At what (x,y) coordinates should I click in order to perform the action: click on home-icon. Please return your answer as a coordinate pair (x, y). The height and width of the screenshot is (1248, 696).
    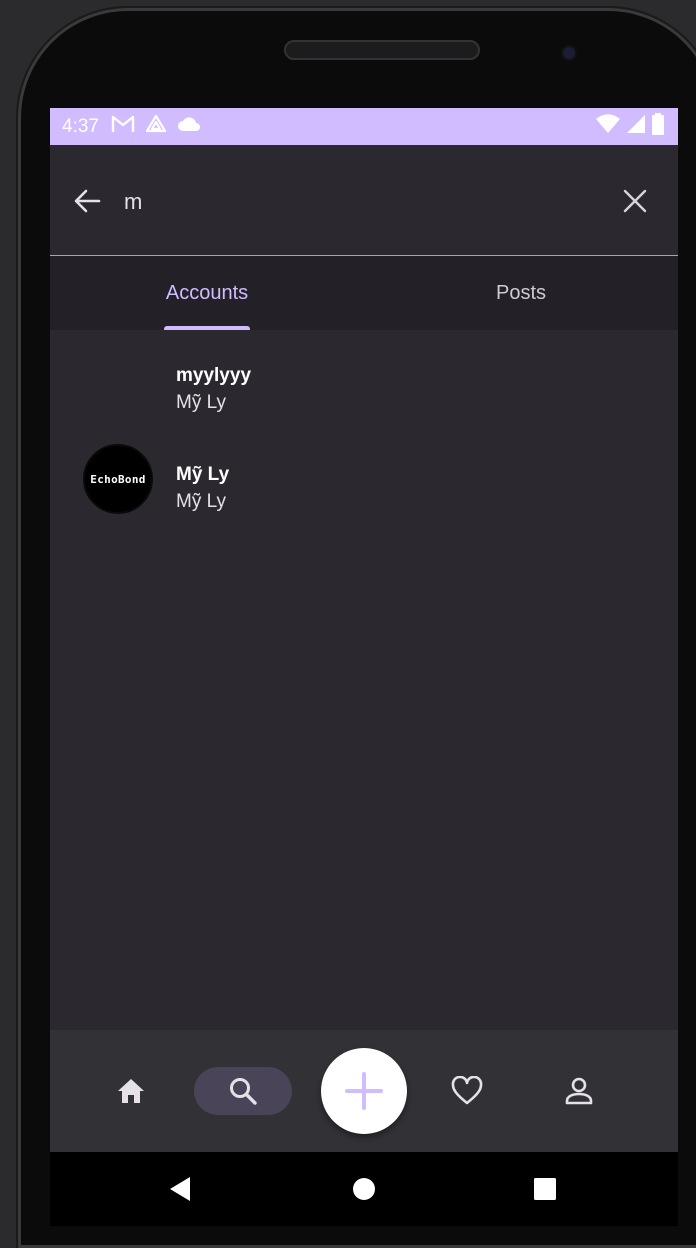
    Looking at the image, I should click on (131, 1091).